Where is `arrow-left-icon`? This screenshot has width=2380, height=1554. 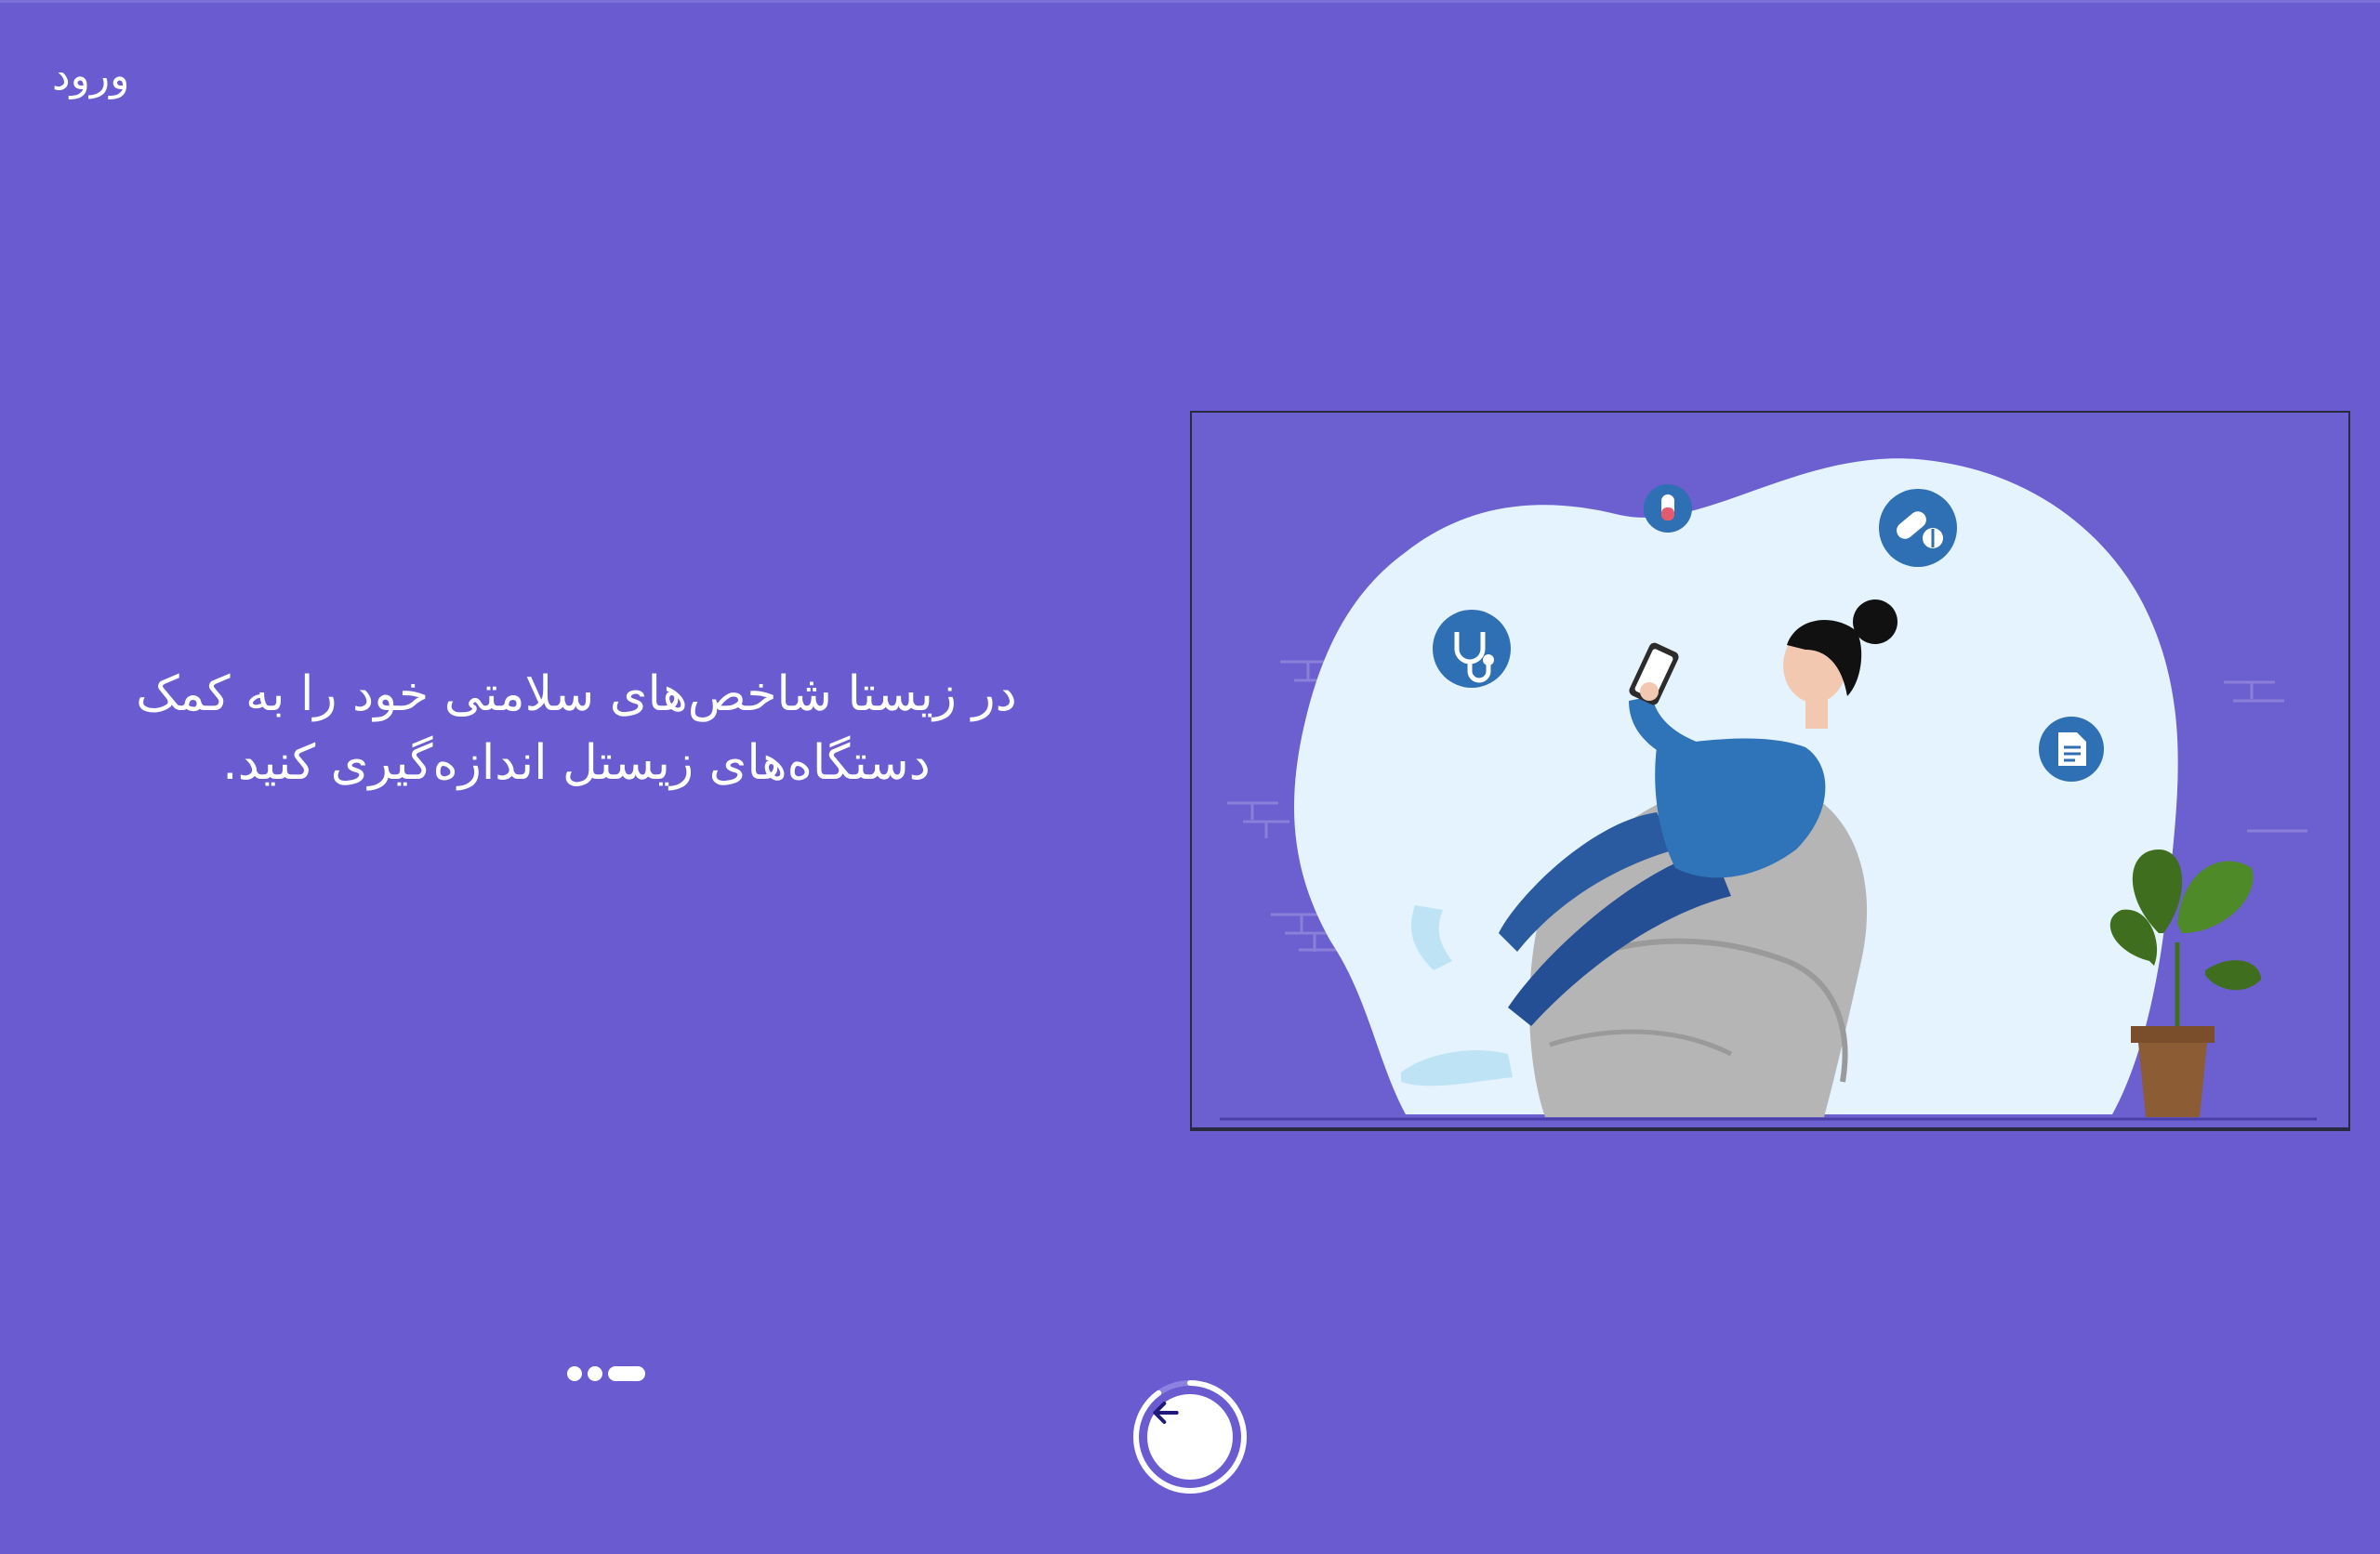 arrow-left-icon is located at coordinates (1166, 1413).